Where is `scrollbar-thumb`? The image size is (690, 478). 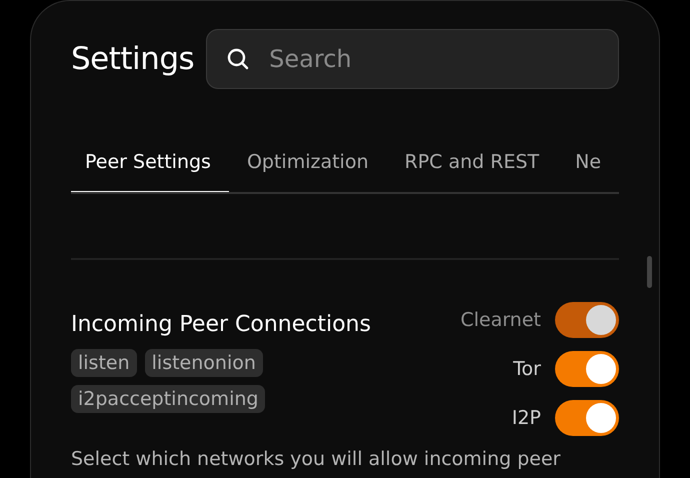 scrollbar-thumb is located at coordinates (649, 272).